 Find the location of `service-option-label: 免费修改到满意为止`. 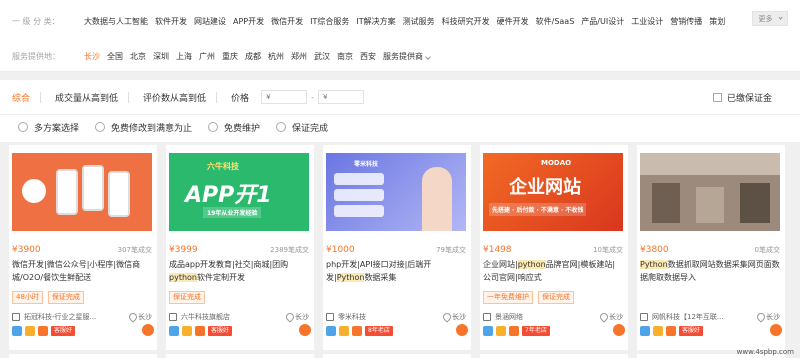

service-option-label: 免费修改到满意为止 is located at coordinates (151, 127).